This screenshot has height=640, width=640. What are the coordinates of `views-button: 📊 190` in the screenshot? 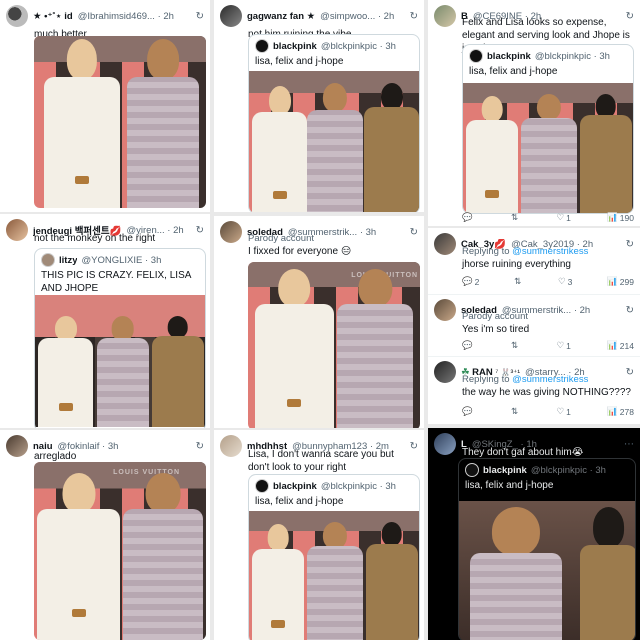 It's located at (620, 217).